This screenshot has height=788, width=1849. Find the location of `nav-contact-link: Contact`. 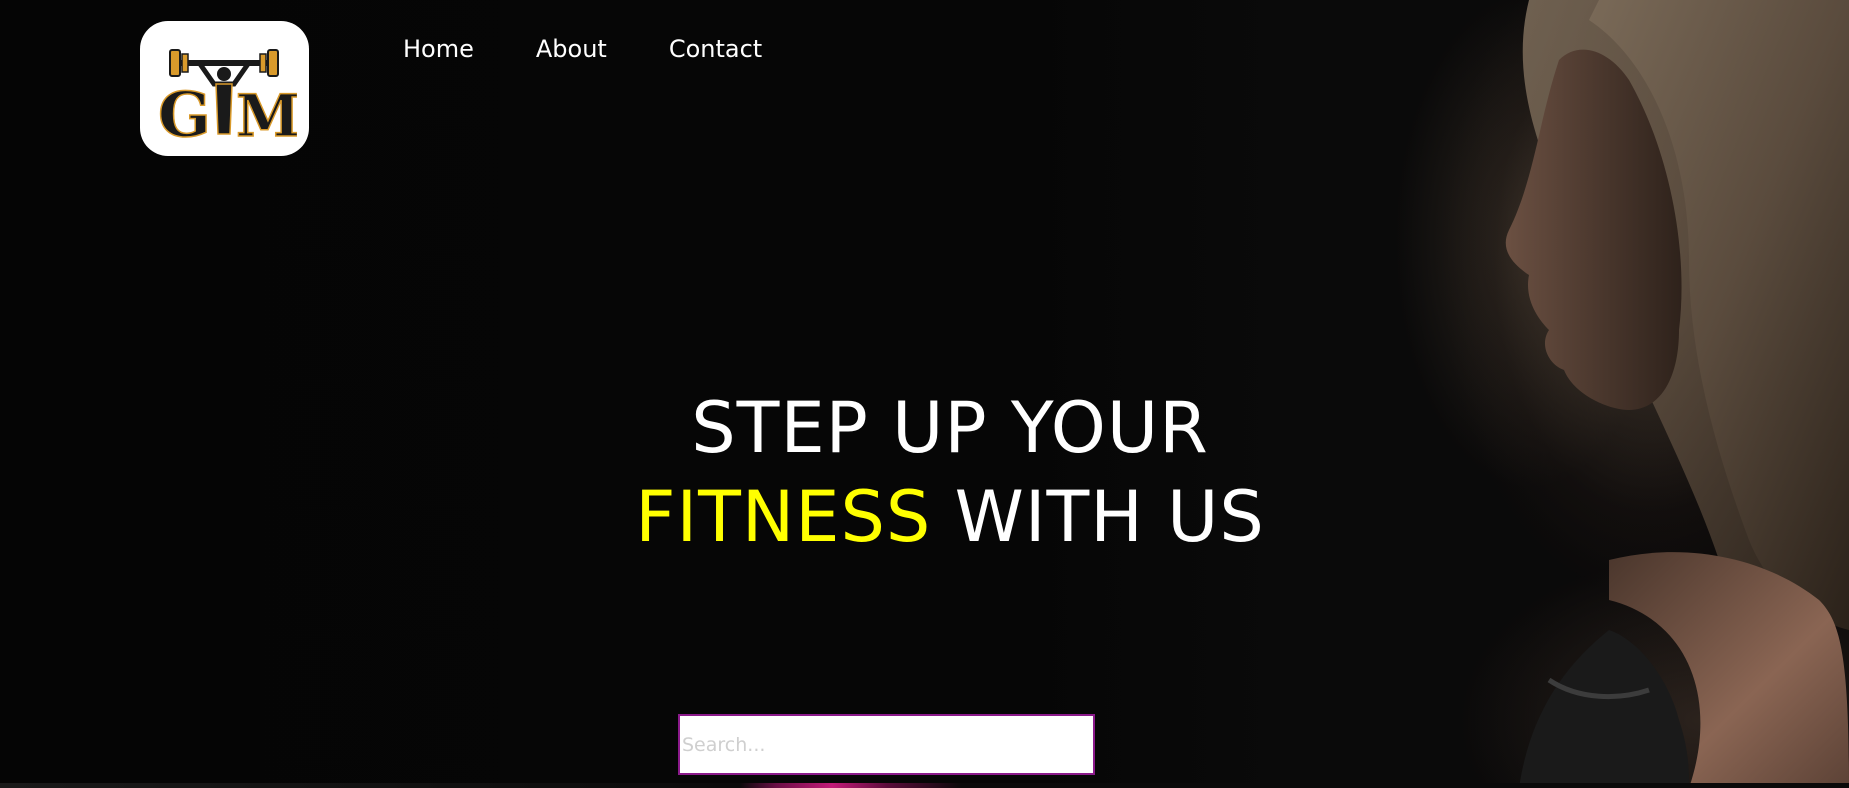

nav-contact-link: Contact is located at coordinates (715, 49).